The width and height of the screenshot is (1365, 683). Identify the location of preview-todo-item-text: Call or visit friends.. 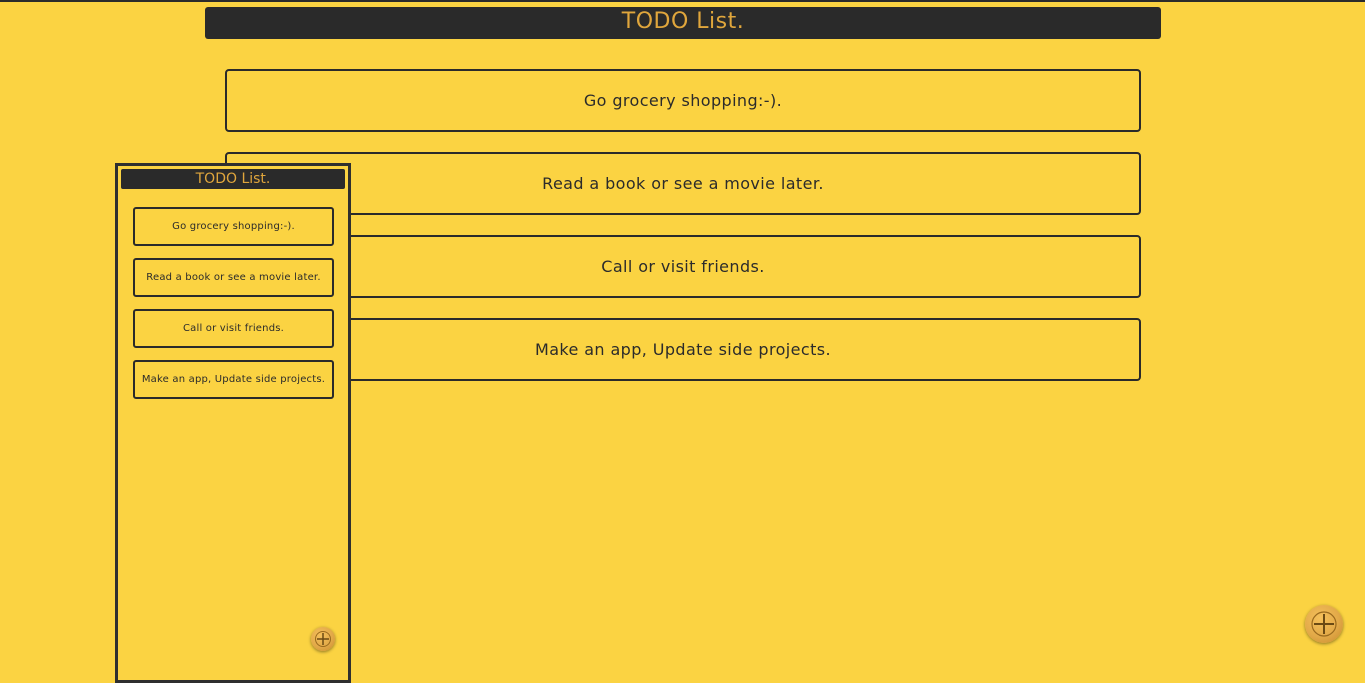
(233, 328).